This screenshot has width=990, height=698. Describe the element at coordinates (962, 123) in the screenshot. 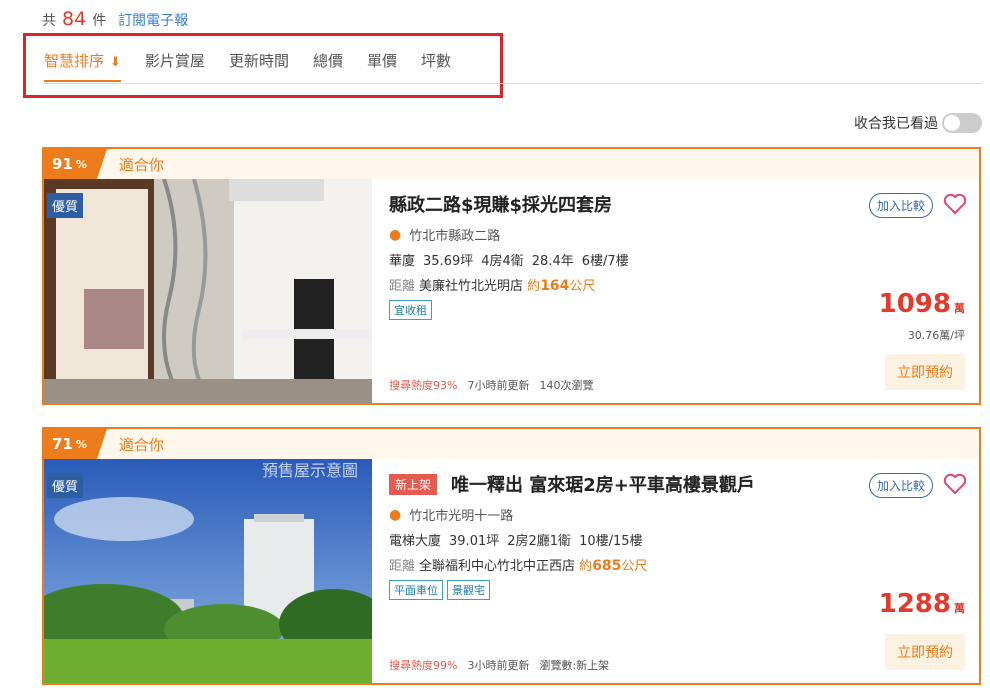

I see `collapse-viewed-toggle` at that location.